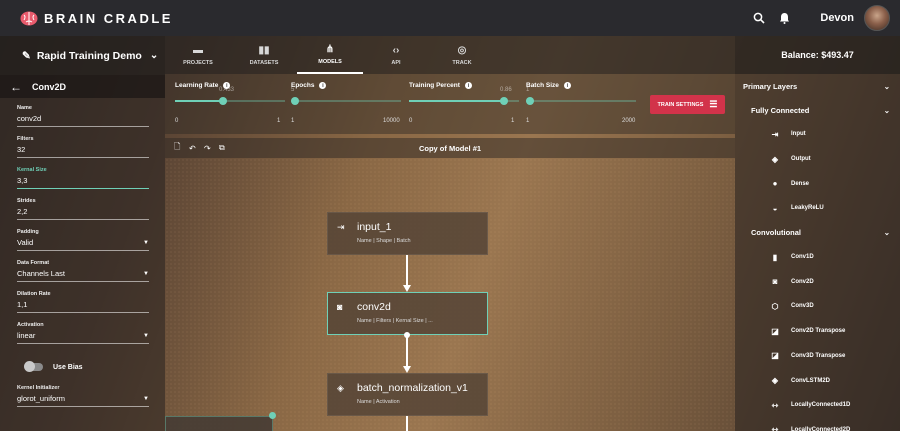  I want to click on group-fully-connected: Fully Connected ⌄, so click(817, 110).